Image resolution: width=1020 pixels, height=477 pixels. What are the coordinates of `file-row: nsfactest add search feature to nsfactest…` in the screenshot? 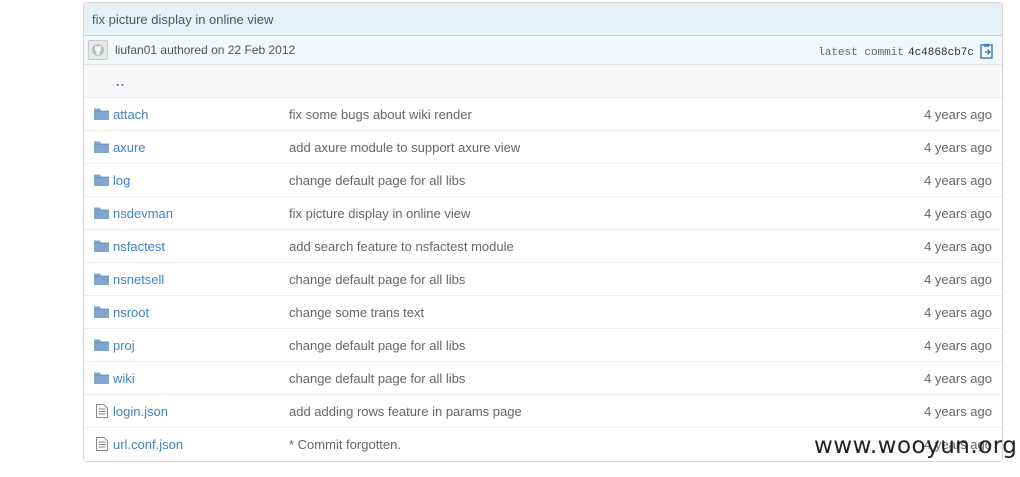 It's located at (543, 246).